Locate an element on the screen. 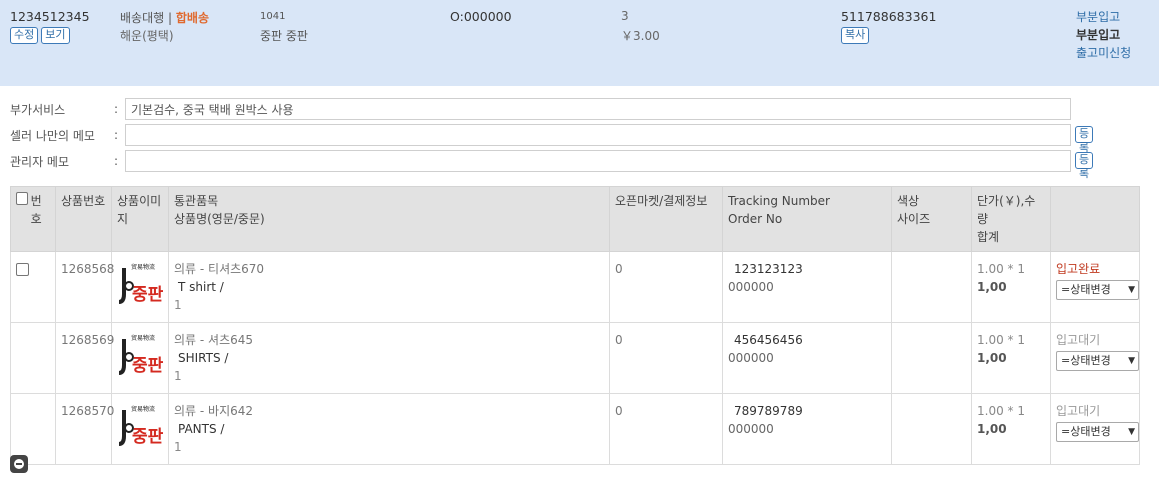 The height and width of the screenshot is (491, 1159). customs-cell: 의류 - 셔츠645 SHIRTS / 1 is located at coordinates (389, 358).